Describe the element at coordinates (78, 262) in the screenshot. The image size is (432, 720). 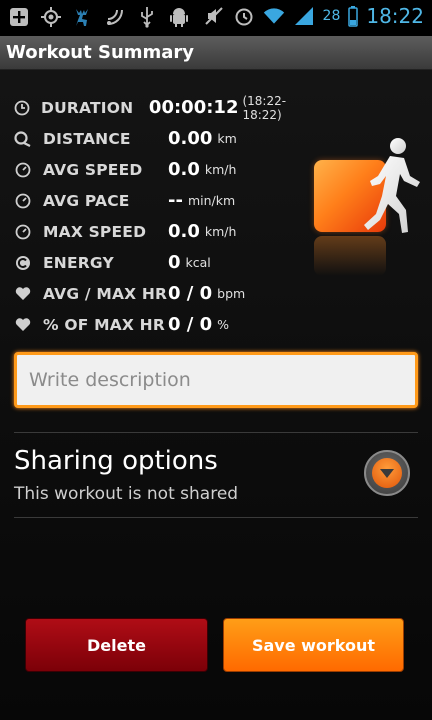
I see `stat-label: ENERGY` at that location.